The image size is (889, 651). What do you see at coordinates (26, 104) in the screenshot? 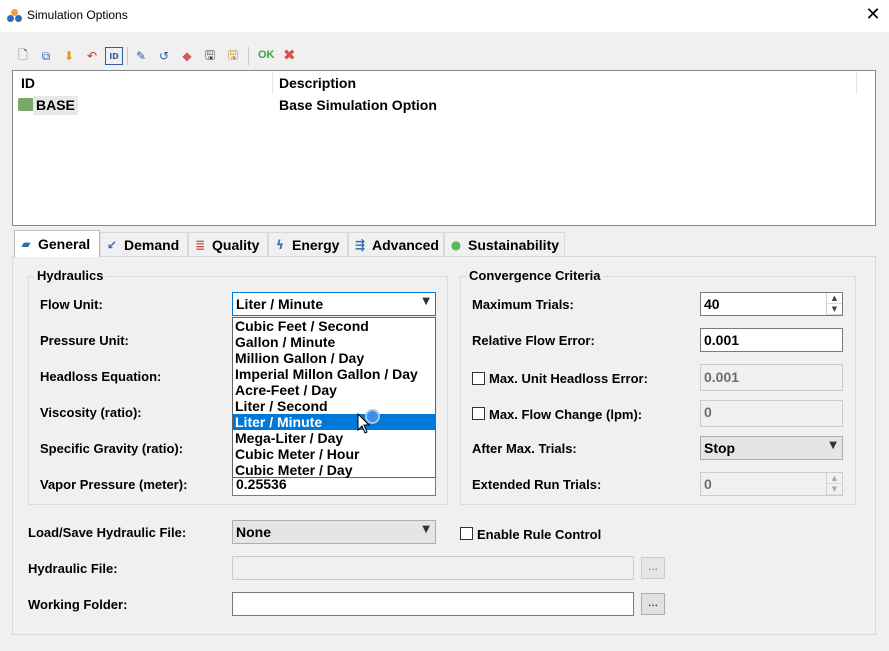
I see `folder-icon` at bounding box center [26, 104].